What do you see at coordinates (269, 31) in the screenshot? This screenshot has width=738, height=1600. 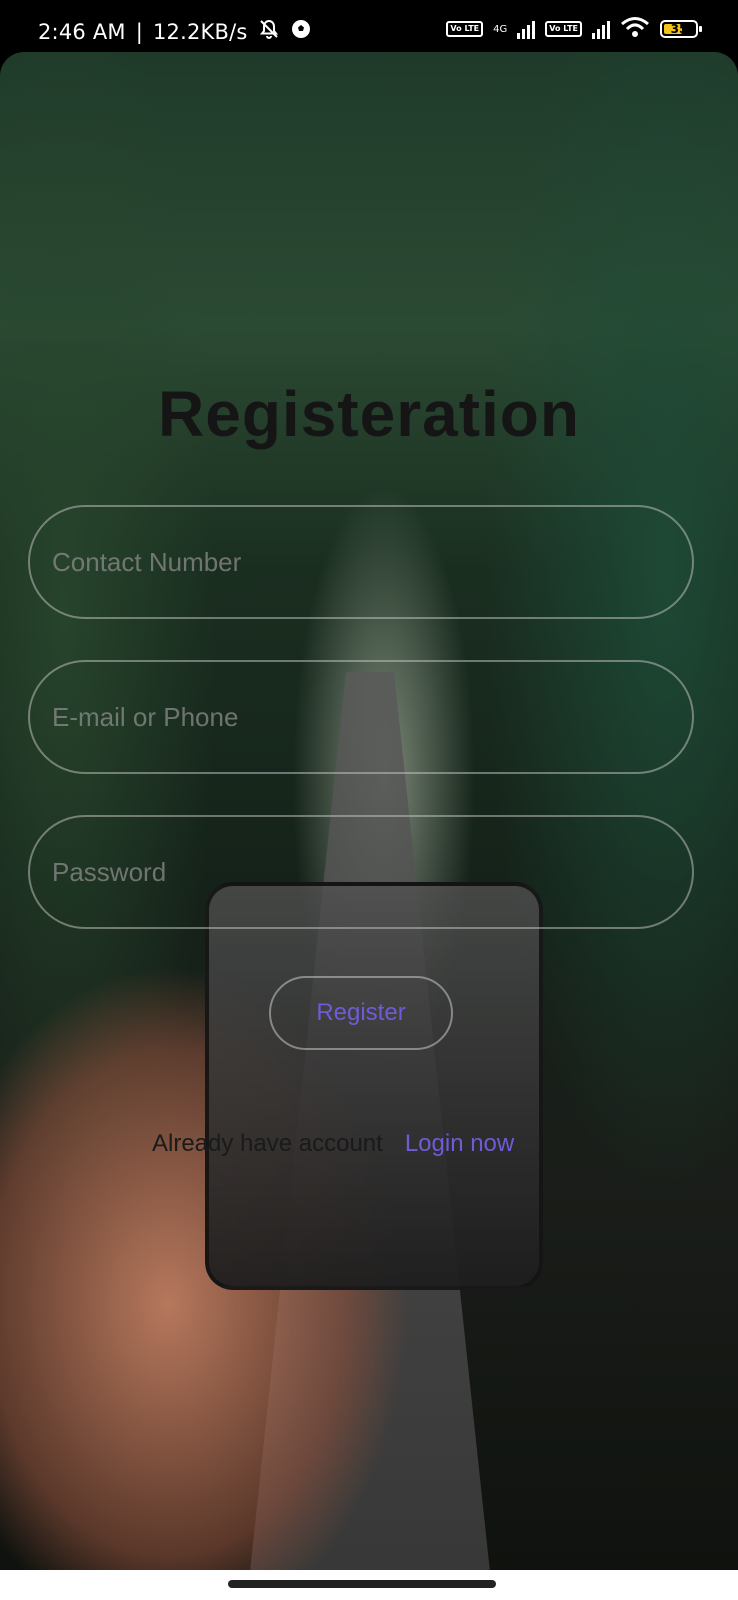 I see `bell-off-icon` at bounding box center [269, 31].